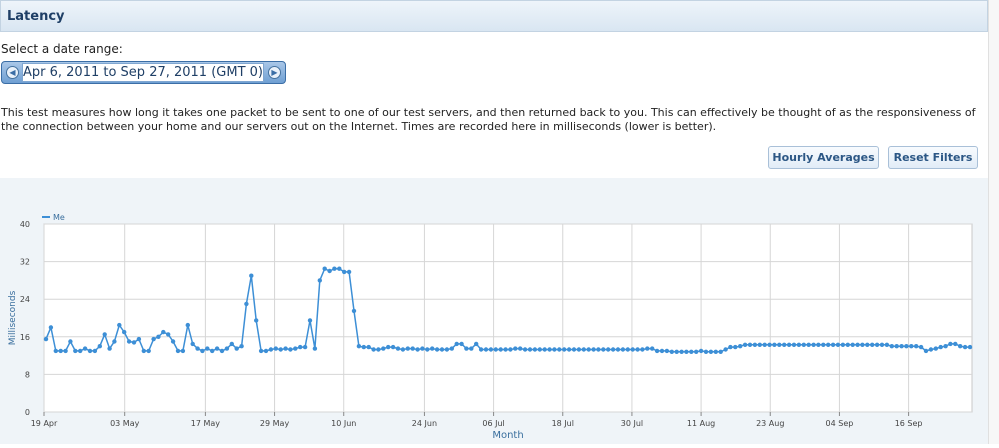 The image size is (999, 448). What do you see at coordinates (507, 435) in the screenshot?
I see `x-axis-title: Month` at bounding box center [507, 435].